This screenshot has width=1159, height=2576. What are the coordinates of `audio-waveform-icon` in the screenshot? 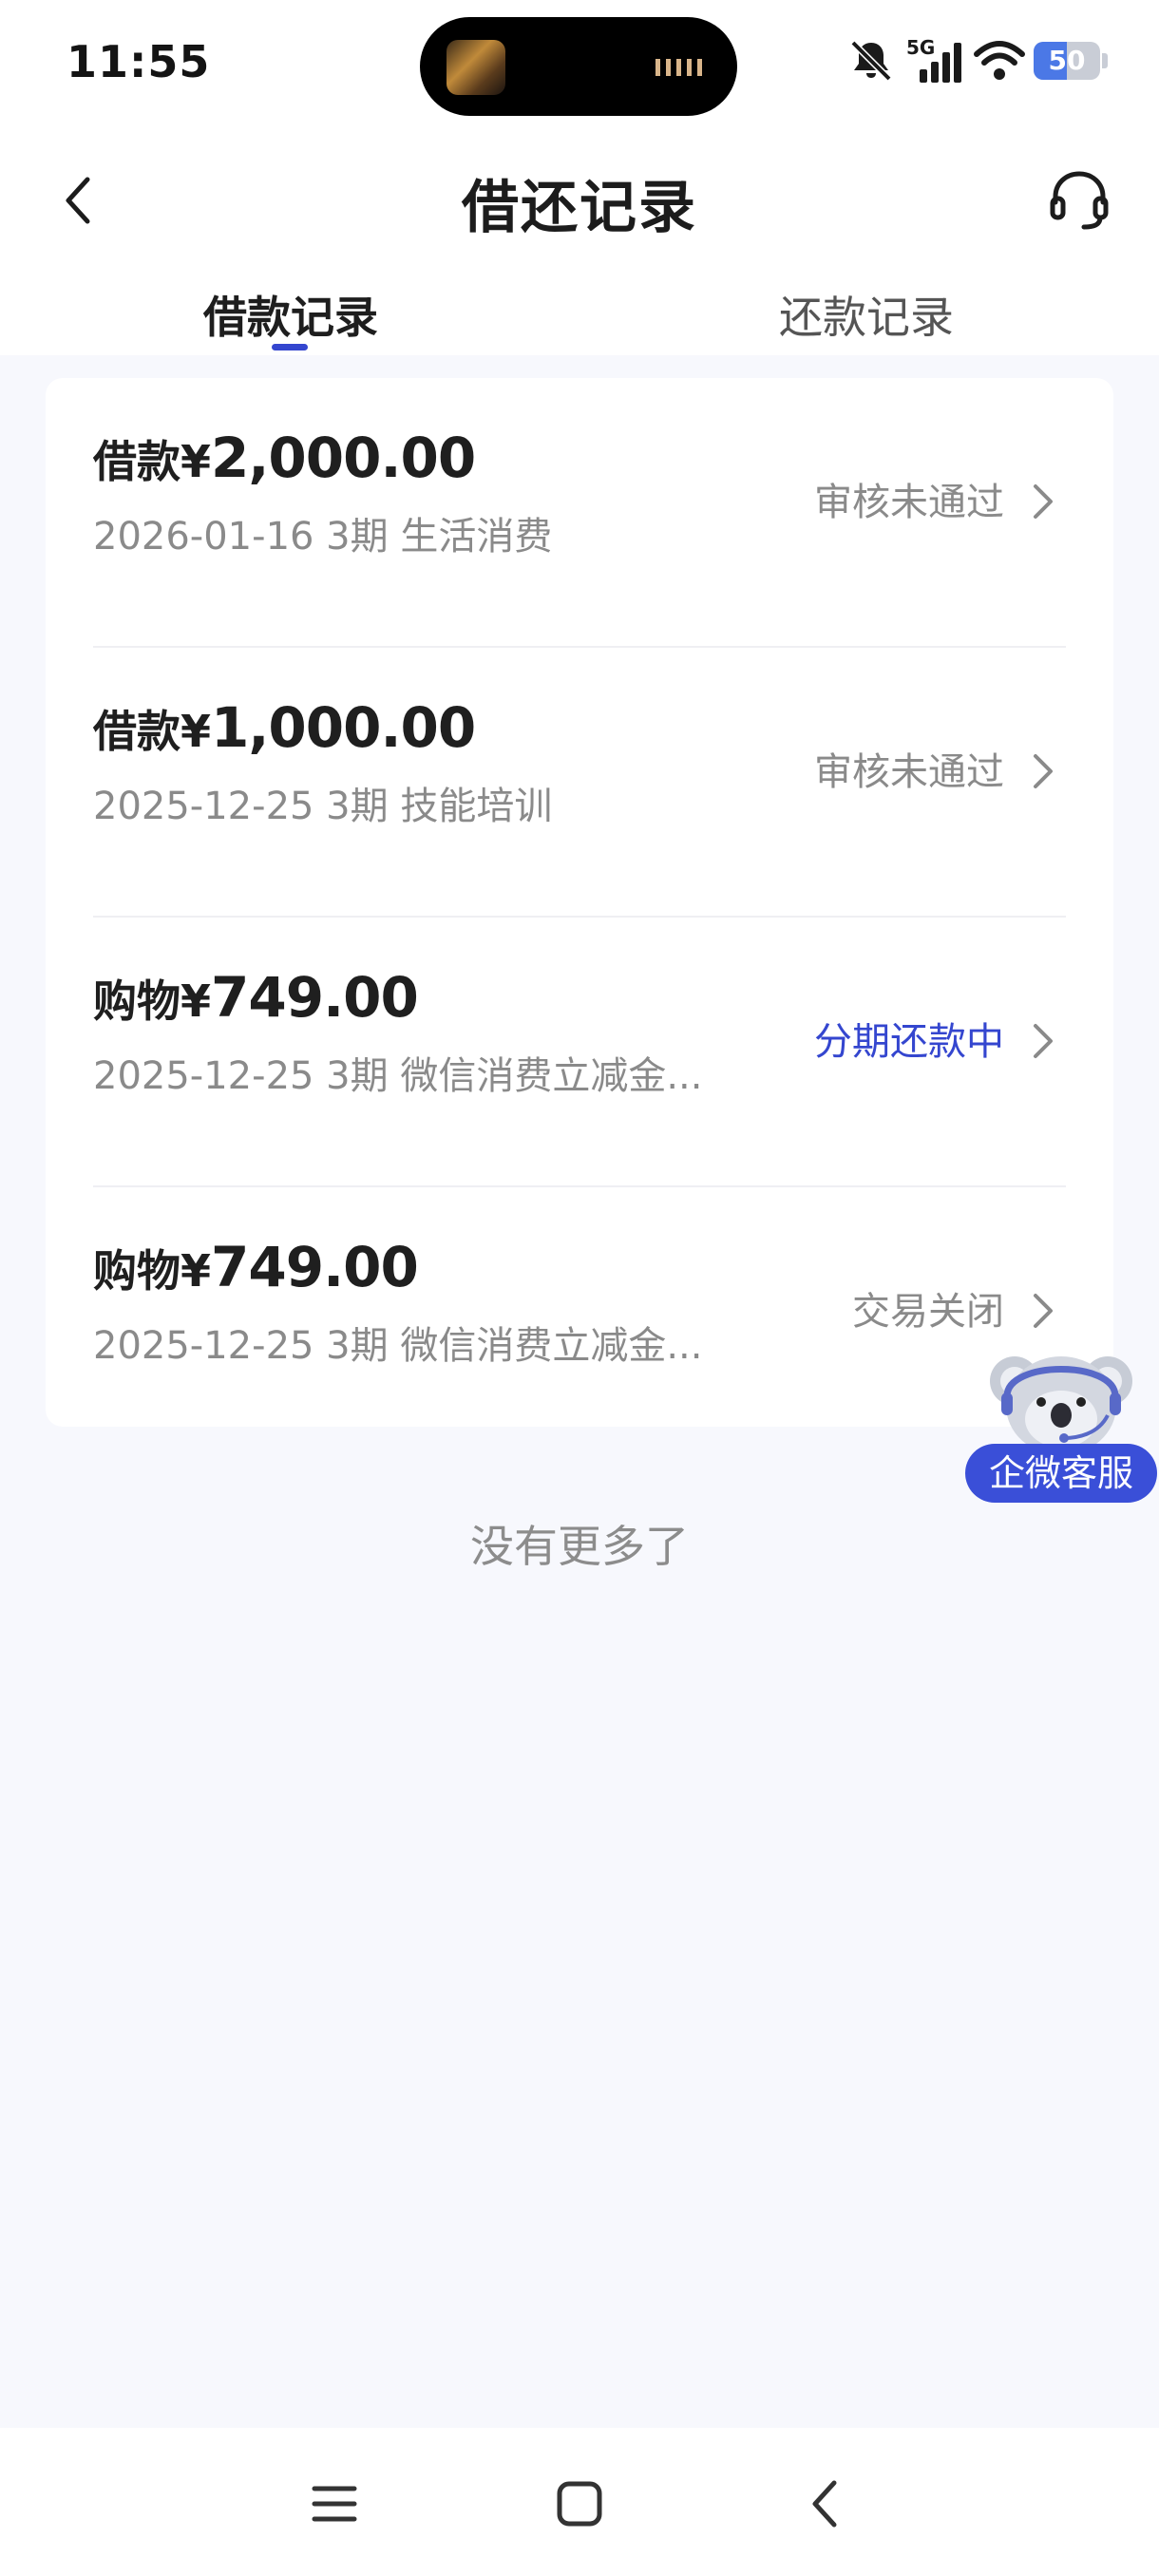 It's located at (681, 67).